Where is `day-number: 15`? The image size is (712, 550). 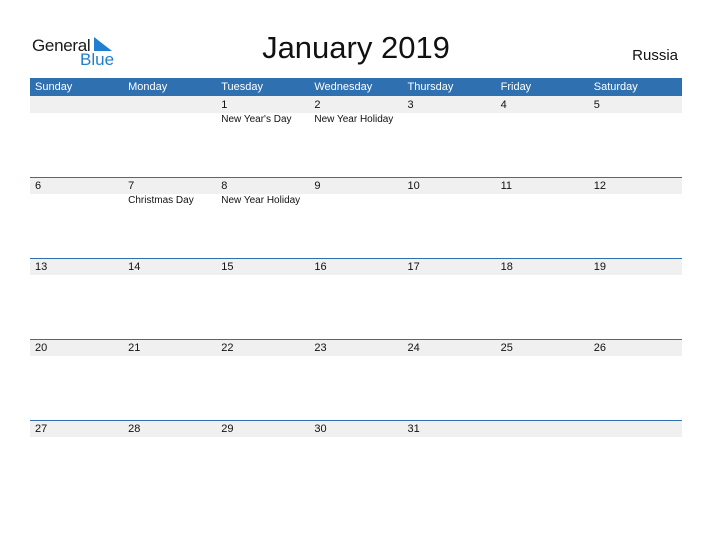
day-number: 15 is located at coordinates (227, 267).